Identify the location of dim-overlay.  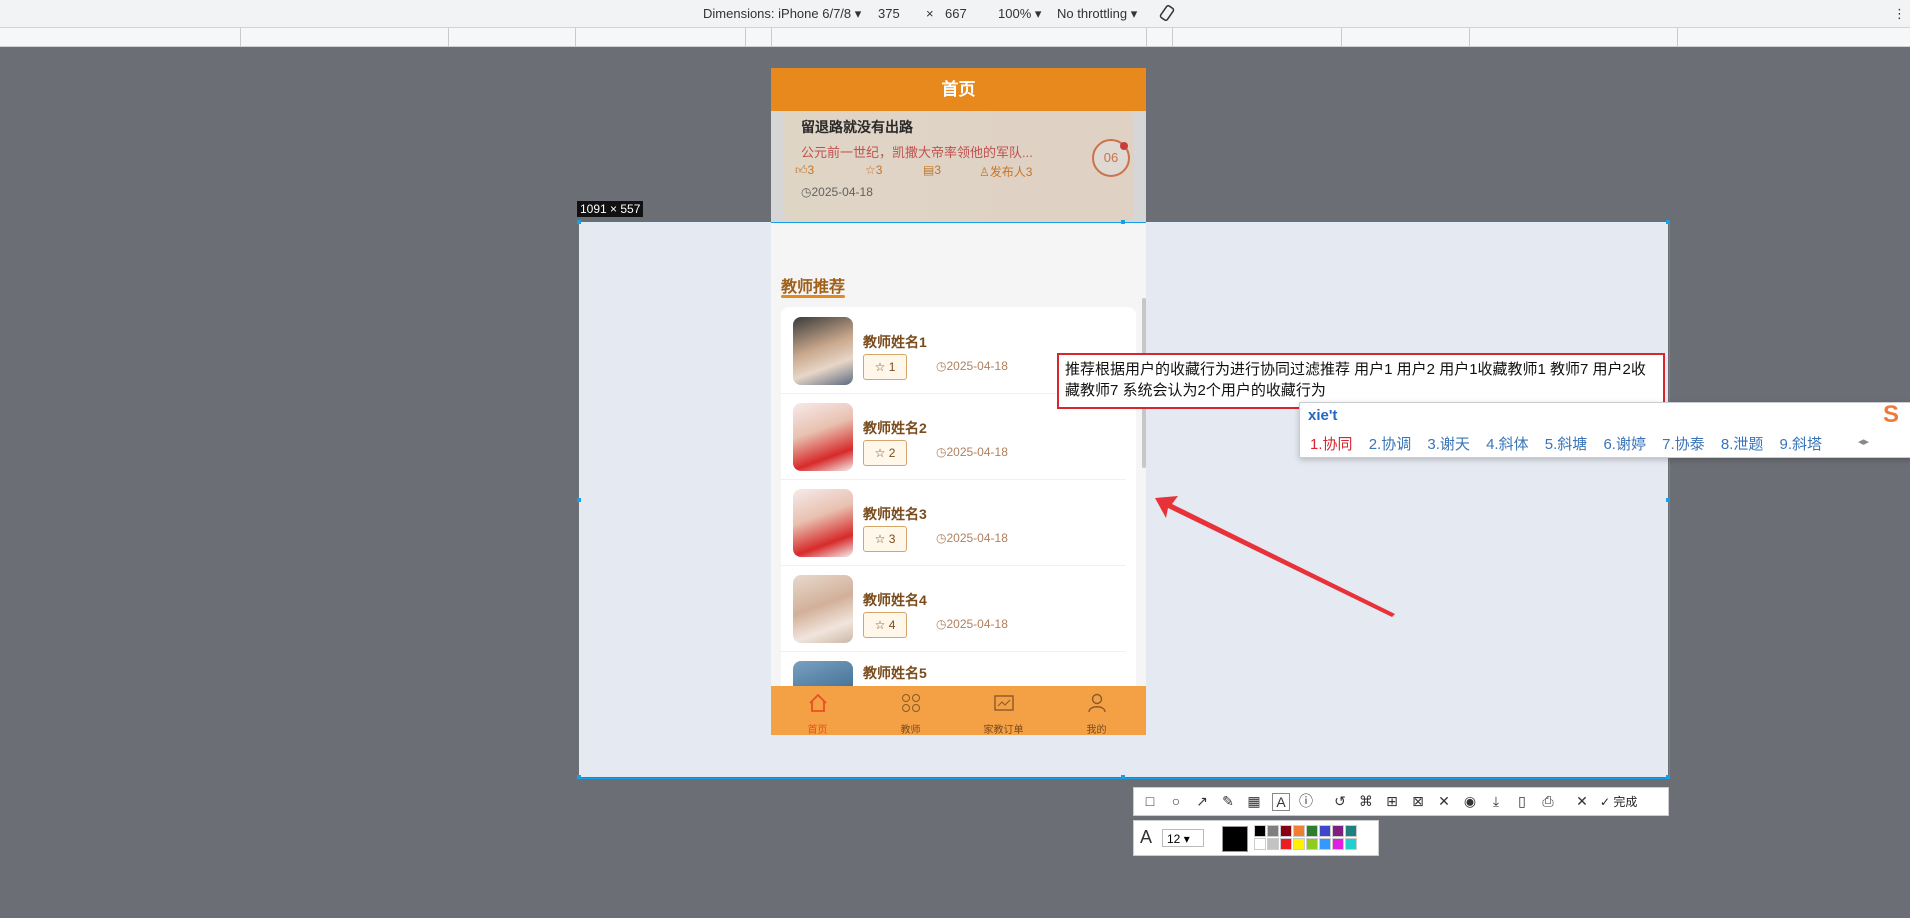
(958, 166).